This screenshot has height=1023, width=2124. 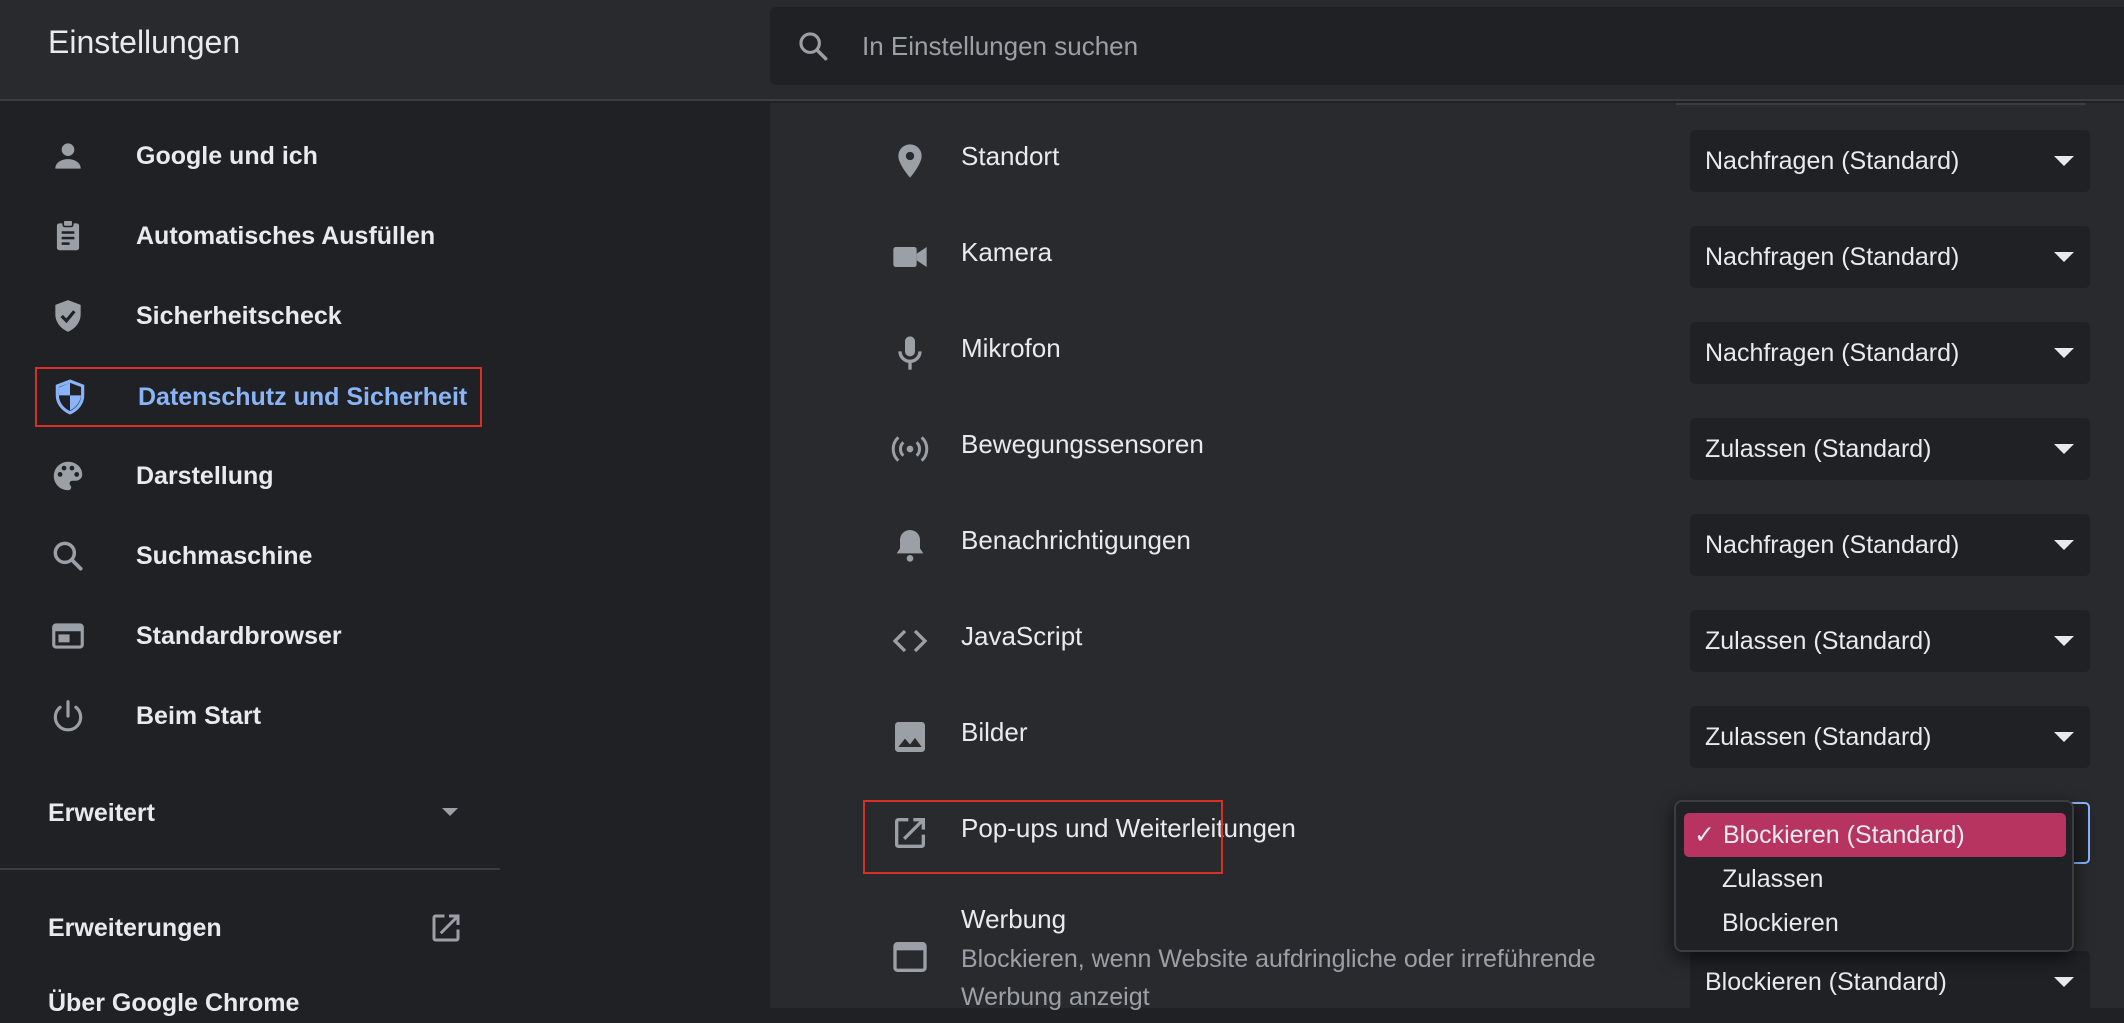 What do you see at coordinates (239, 315) in the screenshot?
I see `sidebar-item-label: Sicherheitscheck` at bounding box center [239, 315].